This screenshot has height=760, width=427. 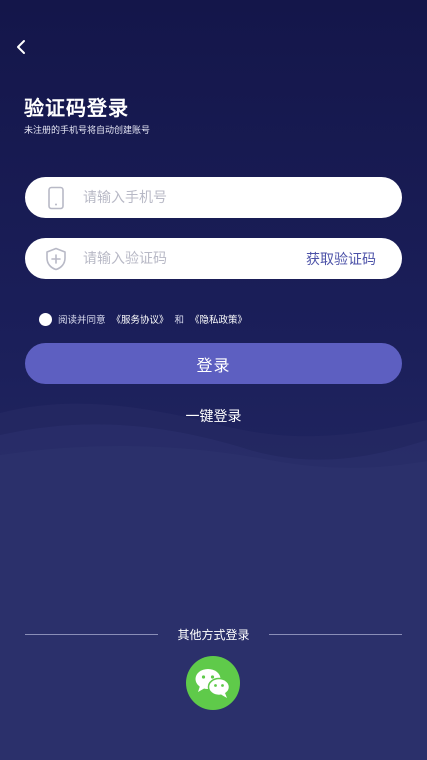 What do you see at coordinates (76, 108) in the screenshot?
I see `page-title: 验证码登录` at bounding box center [76, 108].